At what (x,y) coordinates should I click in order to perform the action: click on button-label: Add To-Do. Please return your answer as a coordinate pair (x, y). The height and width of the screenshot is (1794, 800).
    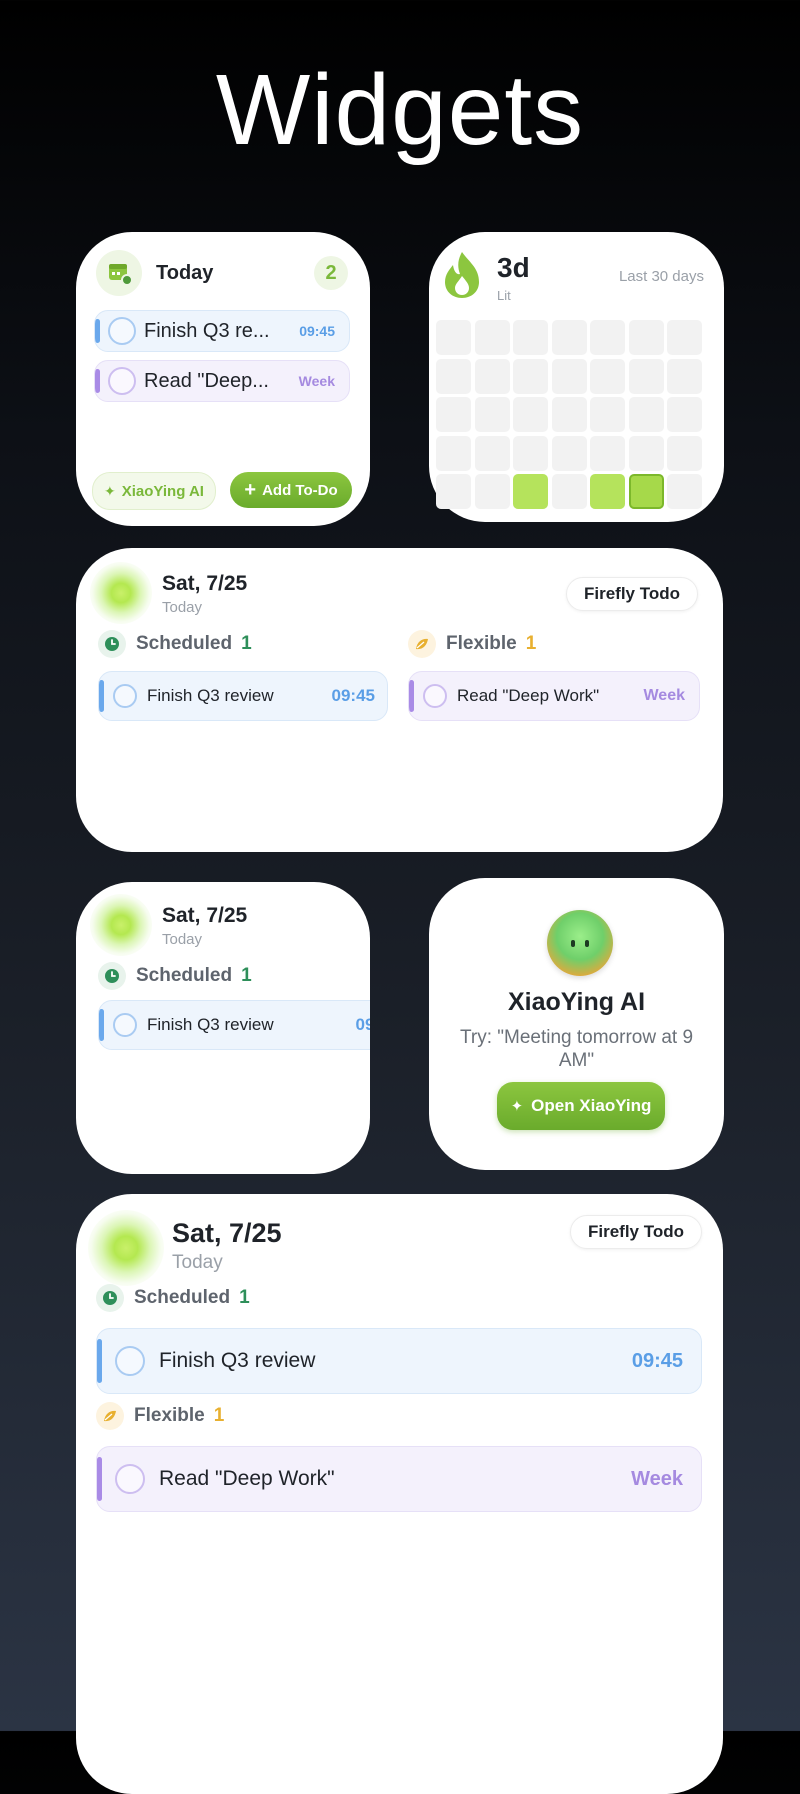
    Looking at the image, I should click on (300, 490).